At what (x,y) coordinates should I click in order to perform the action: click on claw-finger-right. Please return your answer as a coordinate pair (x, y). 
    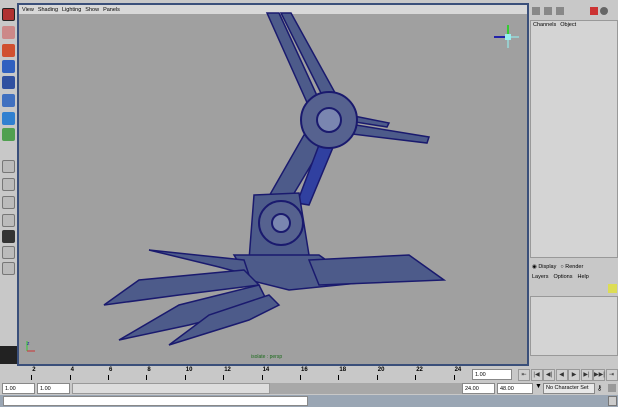
    Looking at the image, I should click on (377, 270).